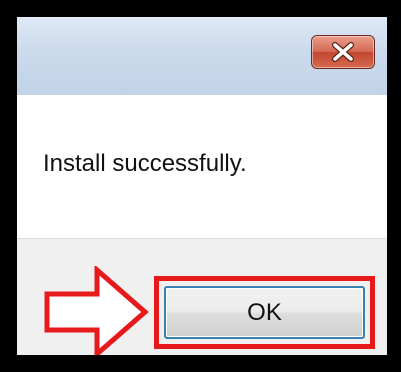 This screenshot has height=372, width=401. What do you see at coordinates (264, 312) in the screenshot?
I see `ok-button: OK` at bounding box center [264, 312].